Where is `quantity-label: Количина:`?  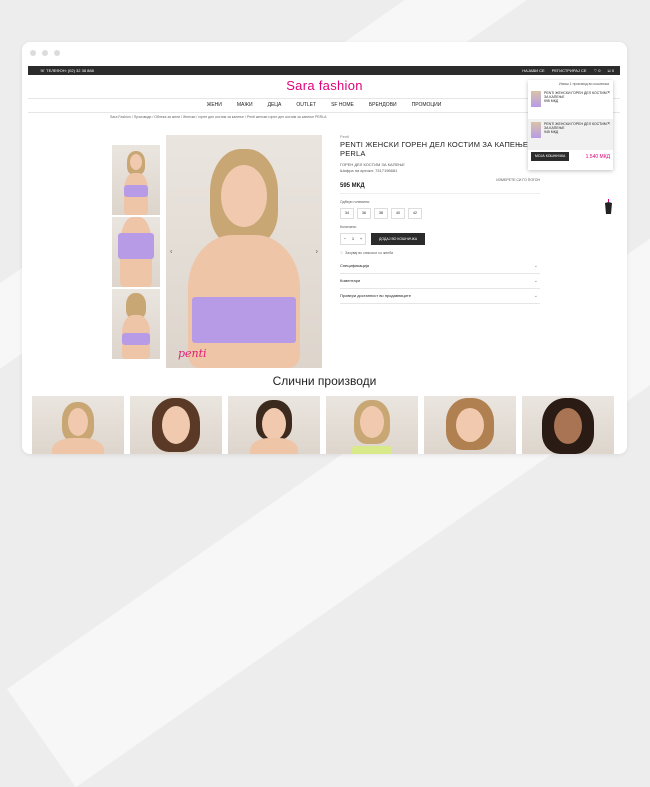
quantity-label: Количина: is located at coordinates (348, 227).